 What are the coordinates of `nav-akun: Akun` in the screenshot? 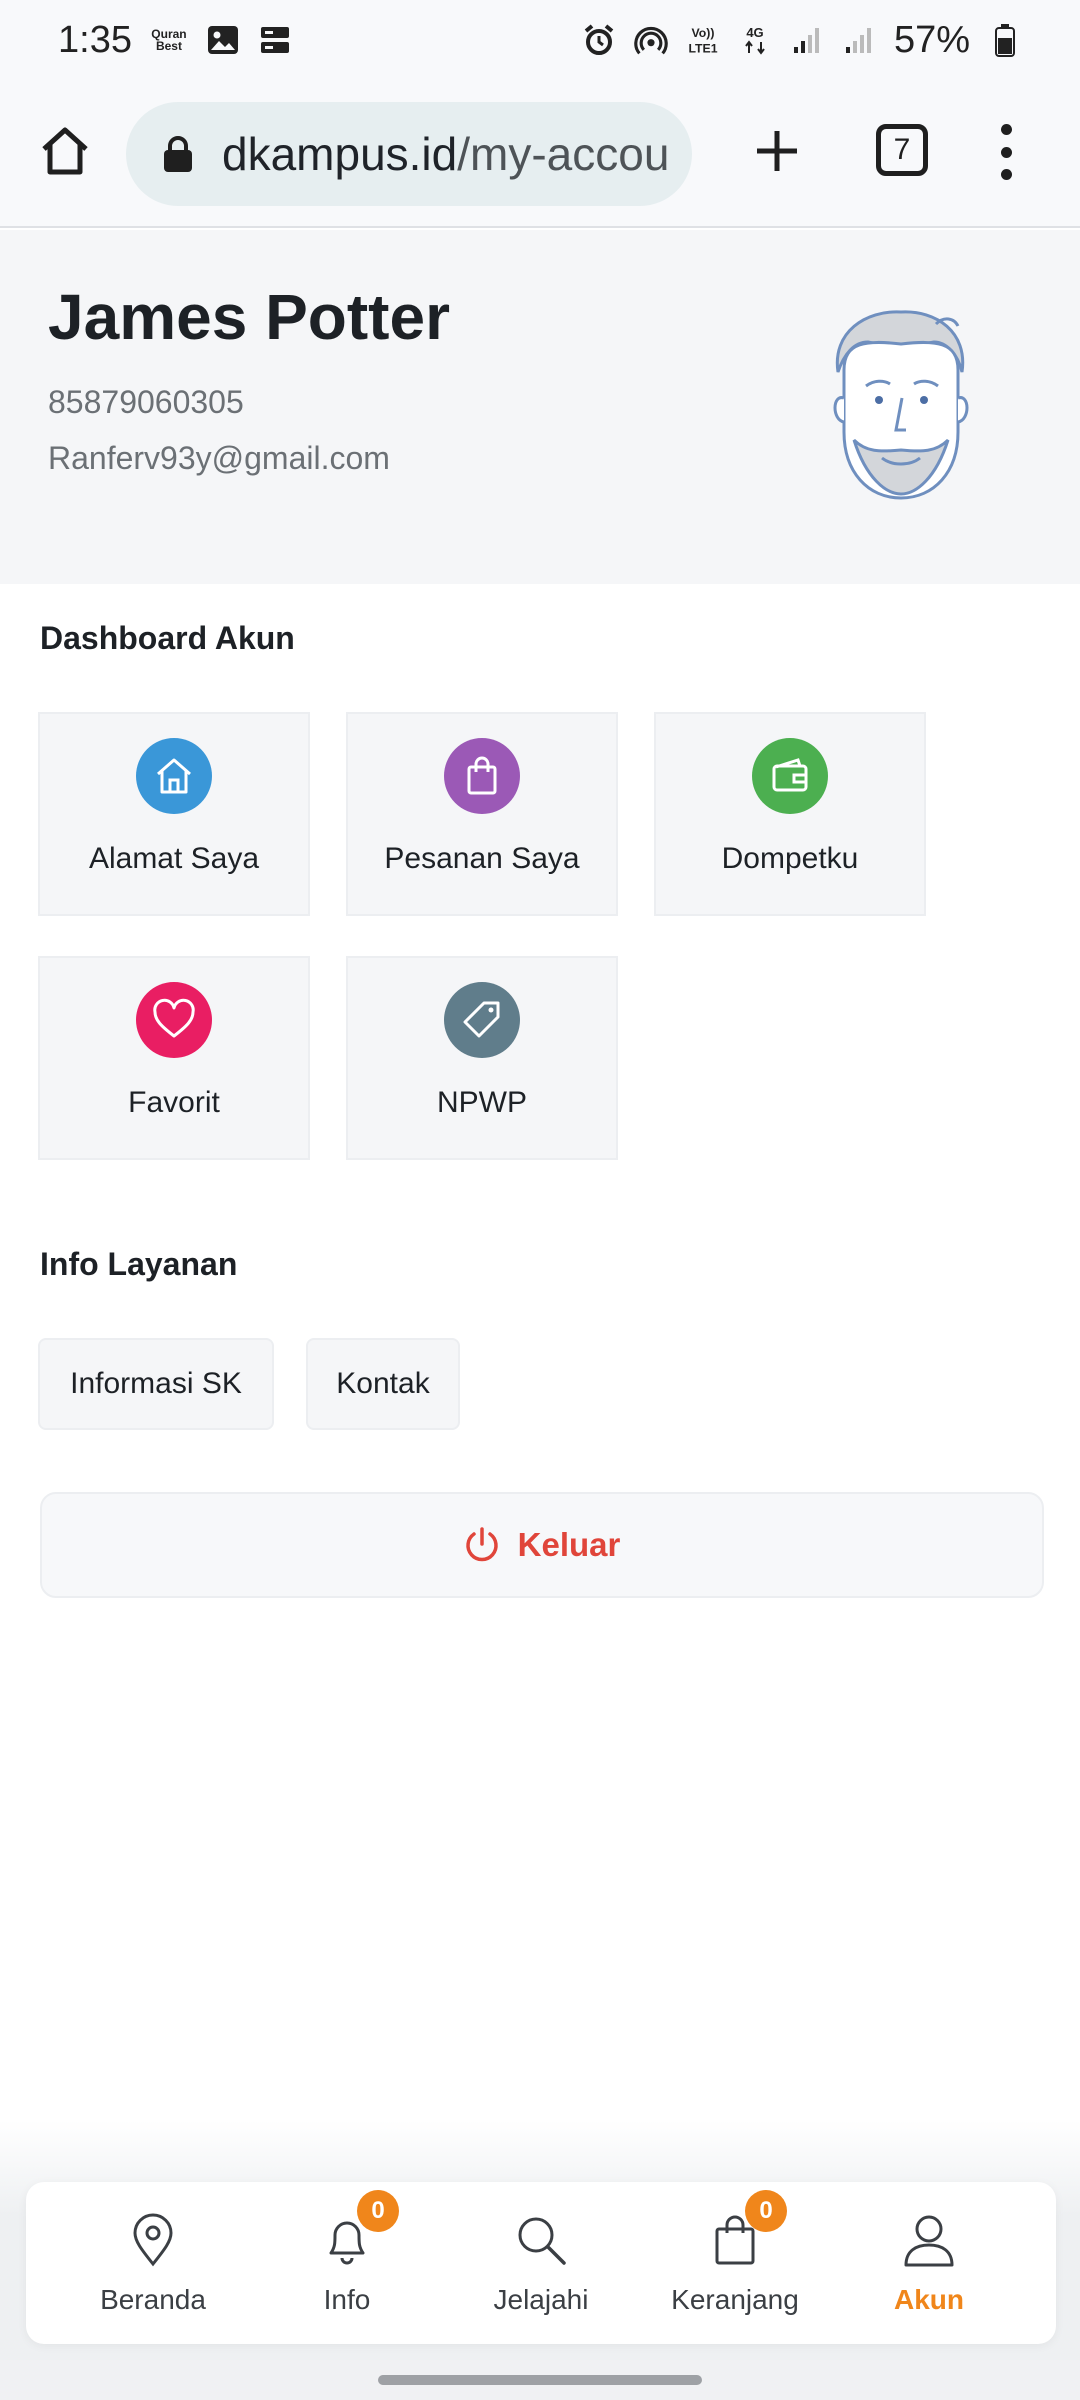 It's located at (929, 2263).